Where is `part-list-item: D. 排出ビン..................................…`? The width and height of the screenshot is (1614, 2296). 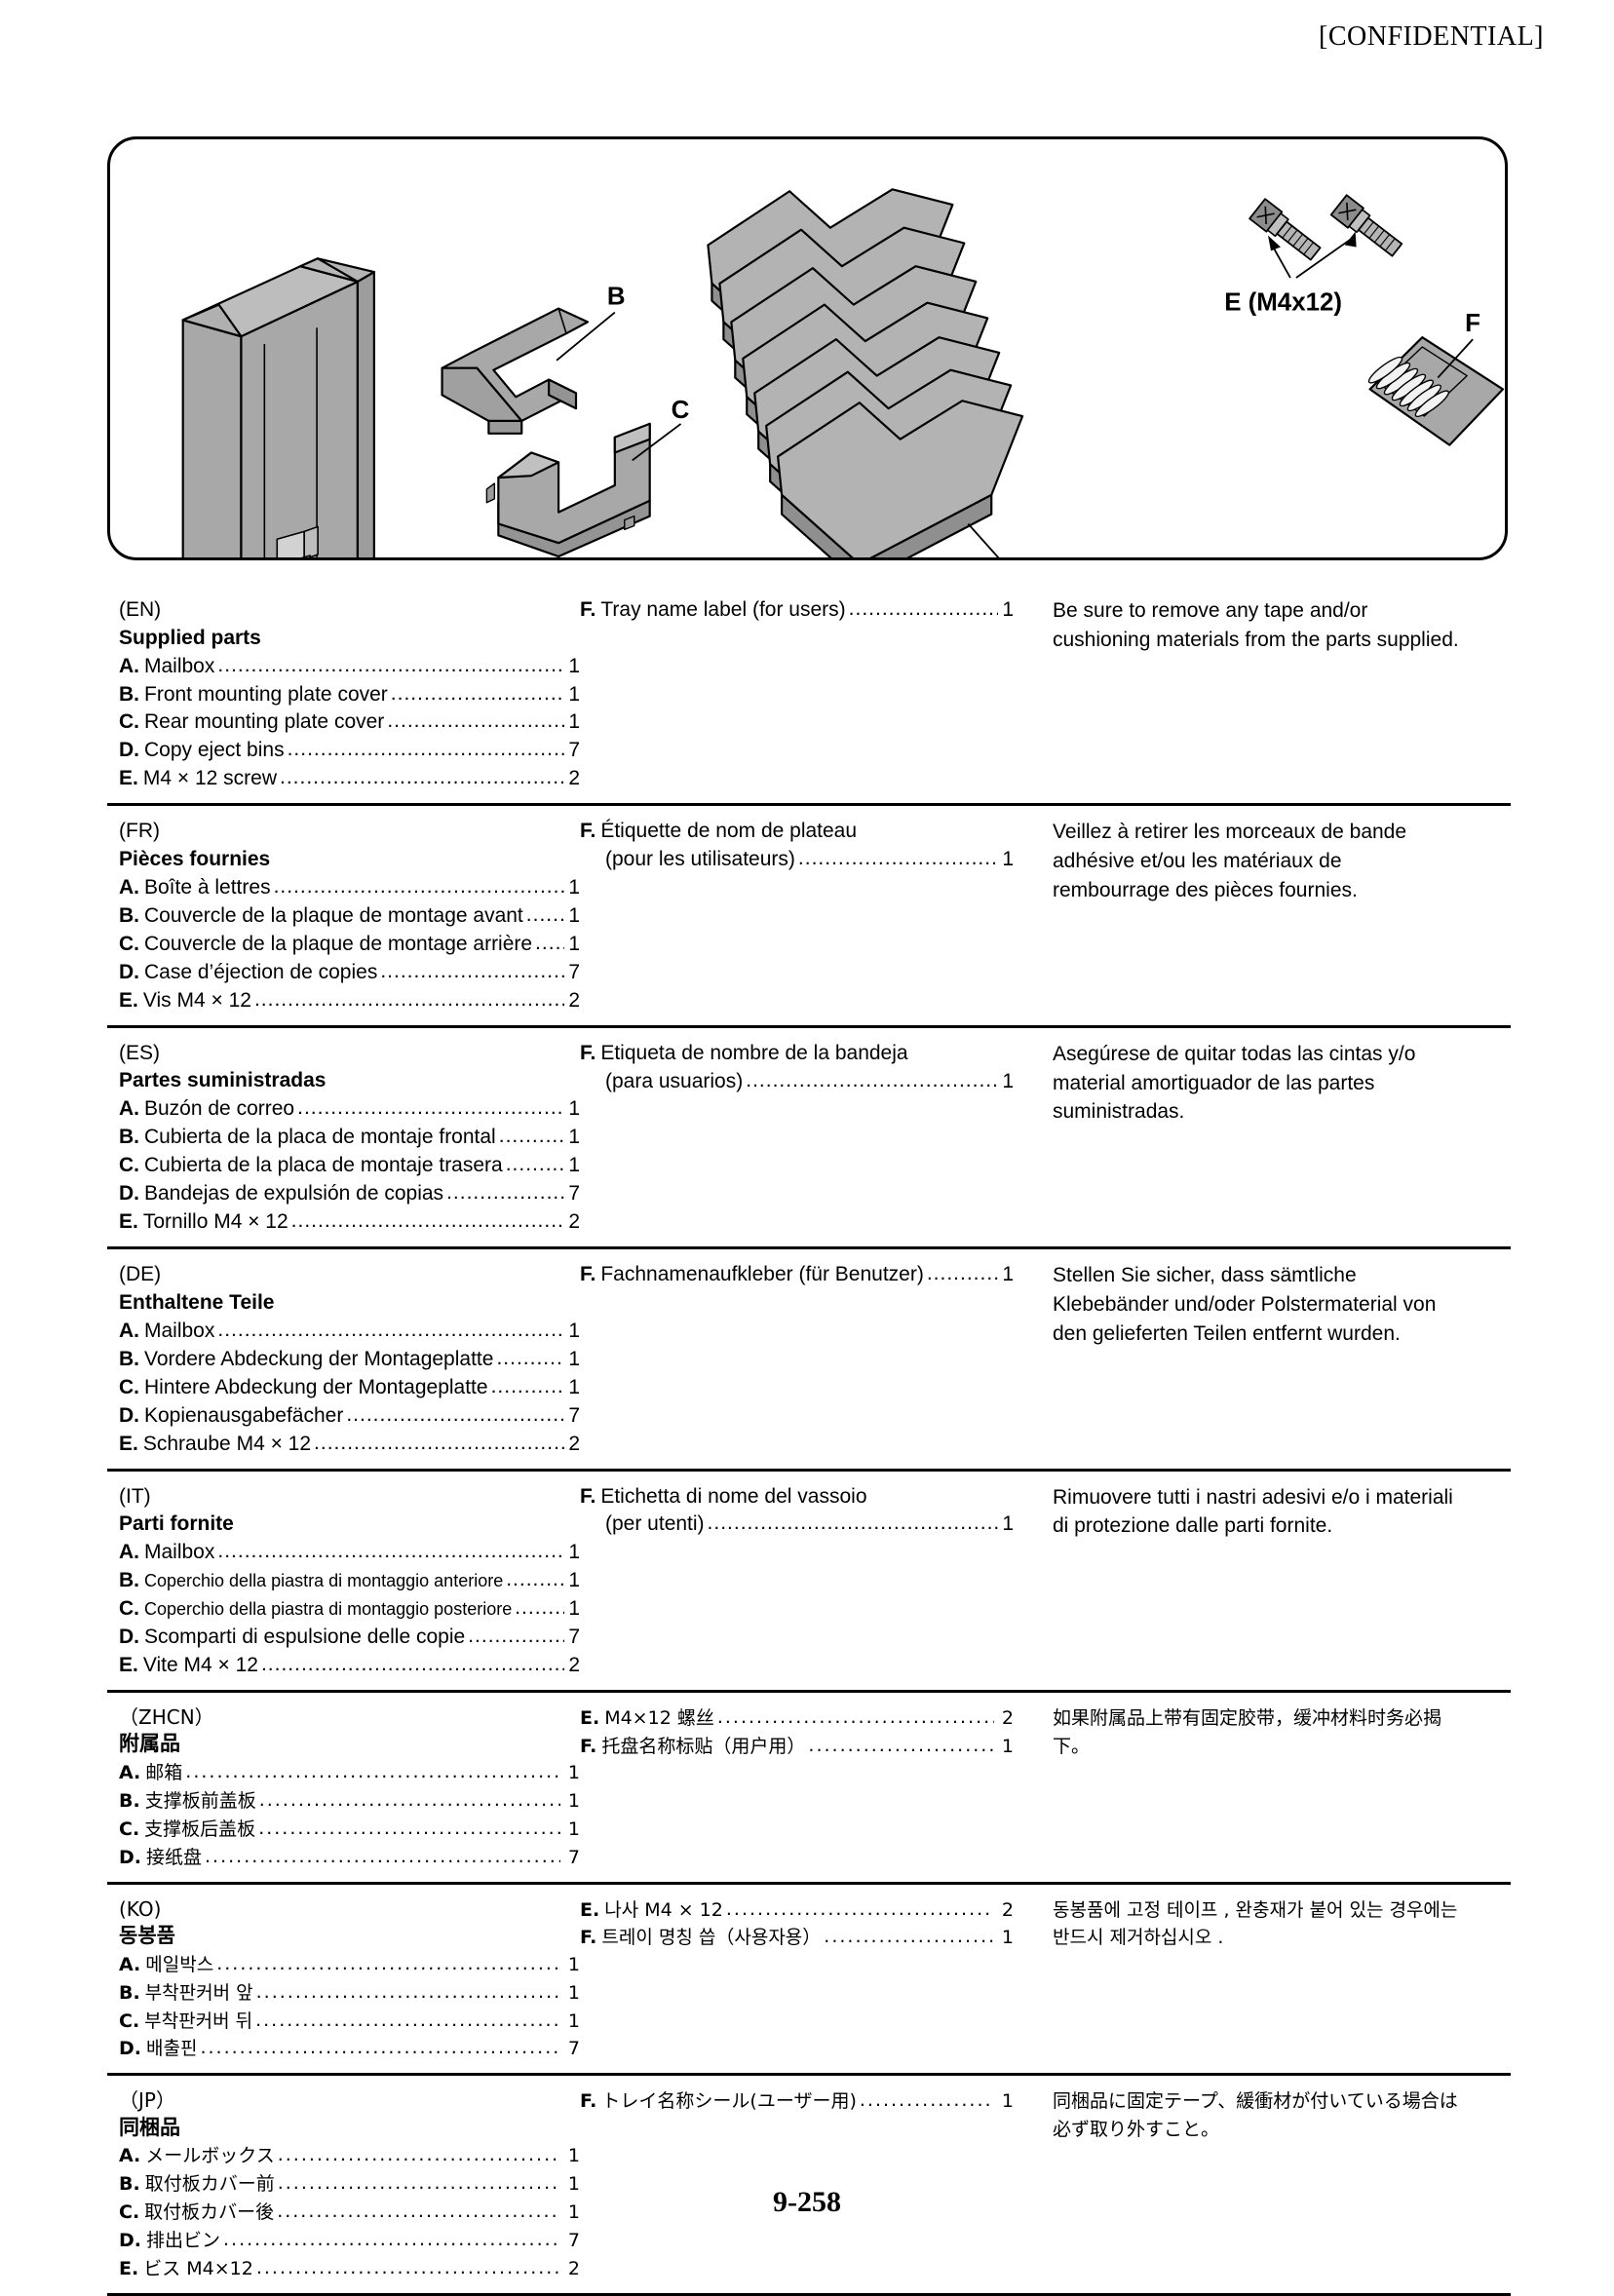
part-list-item: D. 排出ビン..................................… is located at coordinates (349, 2241).